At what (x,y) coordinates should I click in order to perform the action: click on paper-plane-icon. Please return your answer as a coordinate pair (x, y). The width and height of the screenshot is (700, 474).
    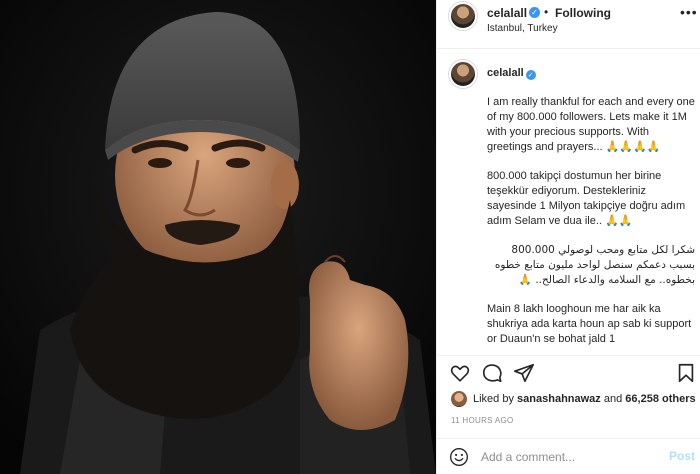
    Looking at the image, I should click on (524, 373).